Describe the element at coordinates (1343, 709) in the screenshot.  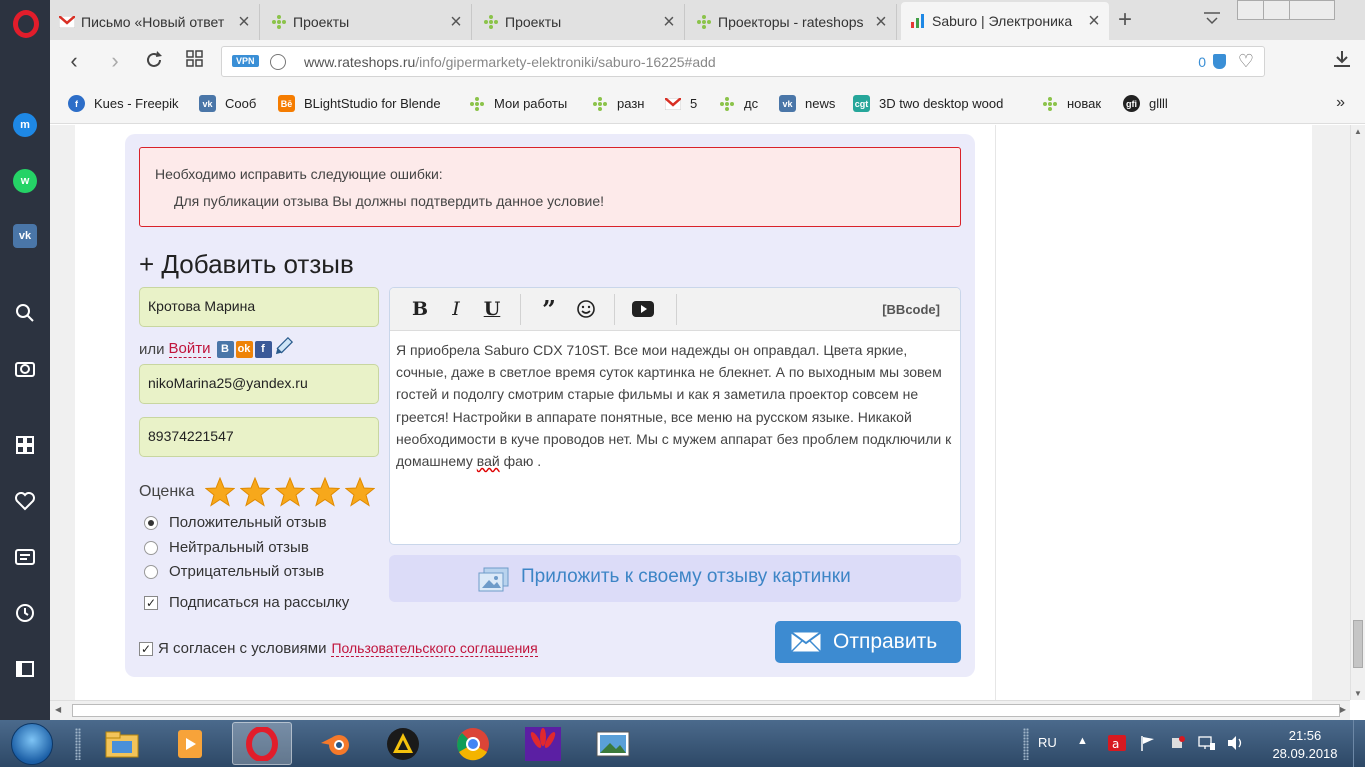
I see `scroll-right-icon: ▶` at that location.